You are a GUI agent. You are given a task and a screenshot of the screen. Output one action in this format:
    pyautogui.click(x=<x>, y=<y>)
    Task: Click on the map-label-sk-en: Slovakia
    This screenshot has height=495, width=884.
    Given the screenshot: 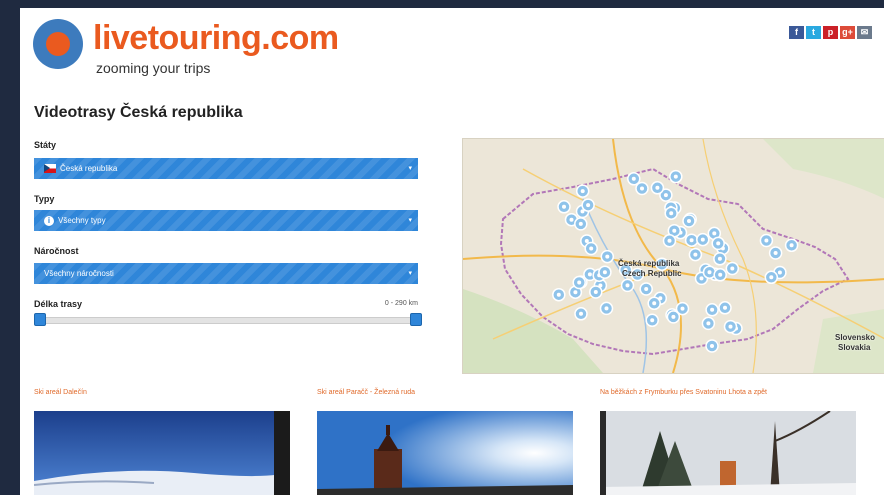 What is the action you would take?
    pyautogui.click(x=854, y=347)
    